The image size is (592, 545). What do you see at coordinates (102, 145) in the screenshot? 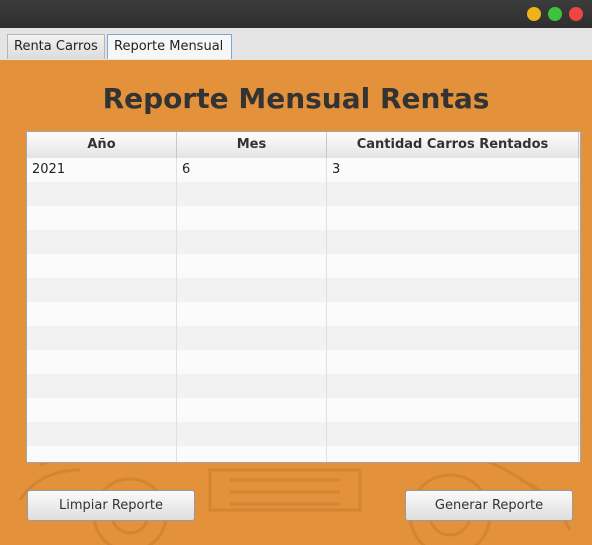
I see `column-header-year: Año` at bounding box center [102, 145].